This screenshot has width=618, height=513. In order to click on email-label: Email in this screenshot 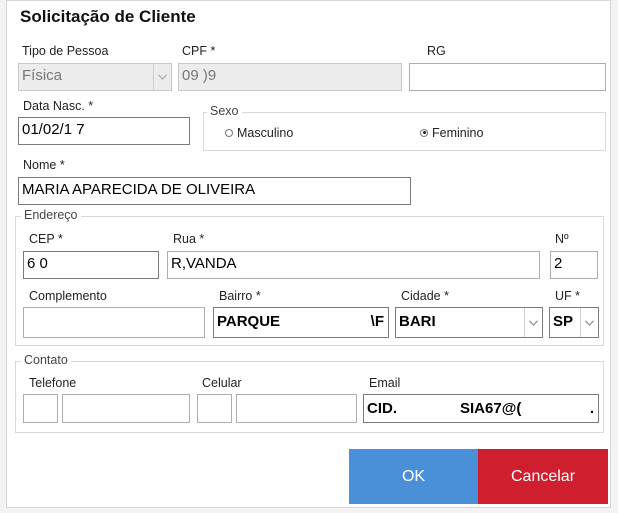, I will do `click(385, 383)`.